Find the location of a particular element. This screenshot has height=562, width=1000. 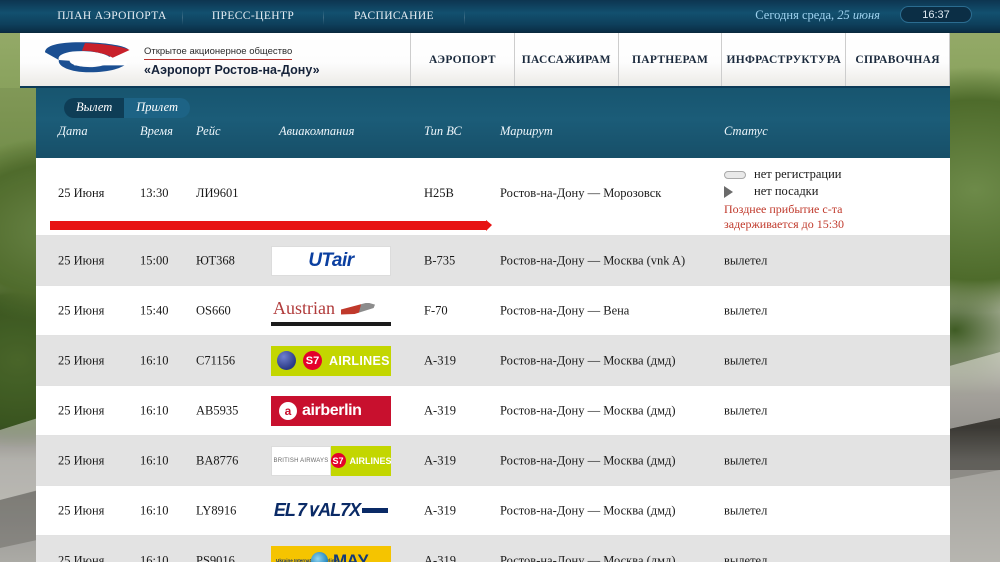

british-airways-s7-logo-icon: BRITISH AIRWAYS S7 AIRLINES is located at coordinates (331, 460).